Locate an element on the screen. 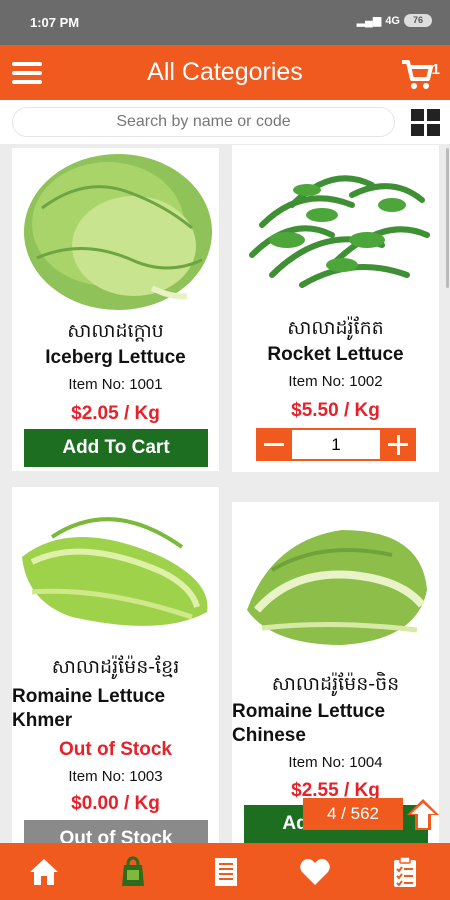 The image size is (450, 900). app-bar: All Categories 1 is located at coordinates (225, 72).